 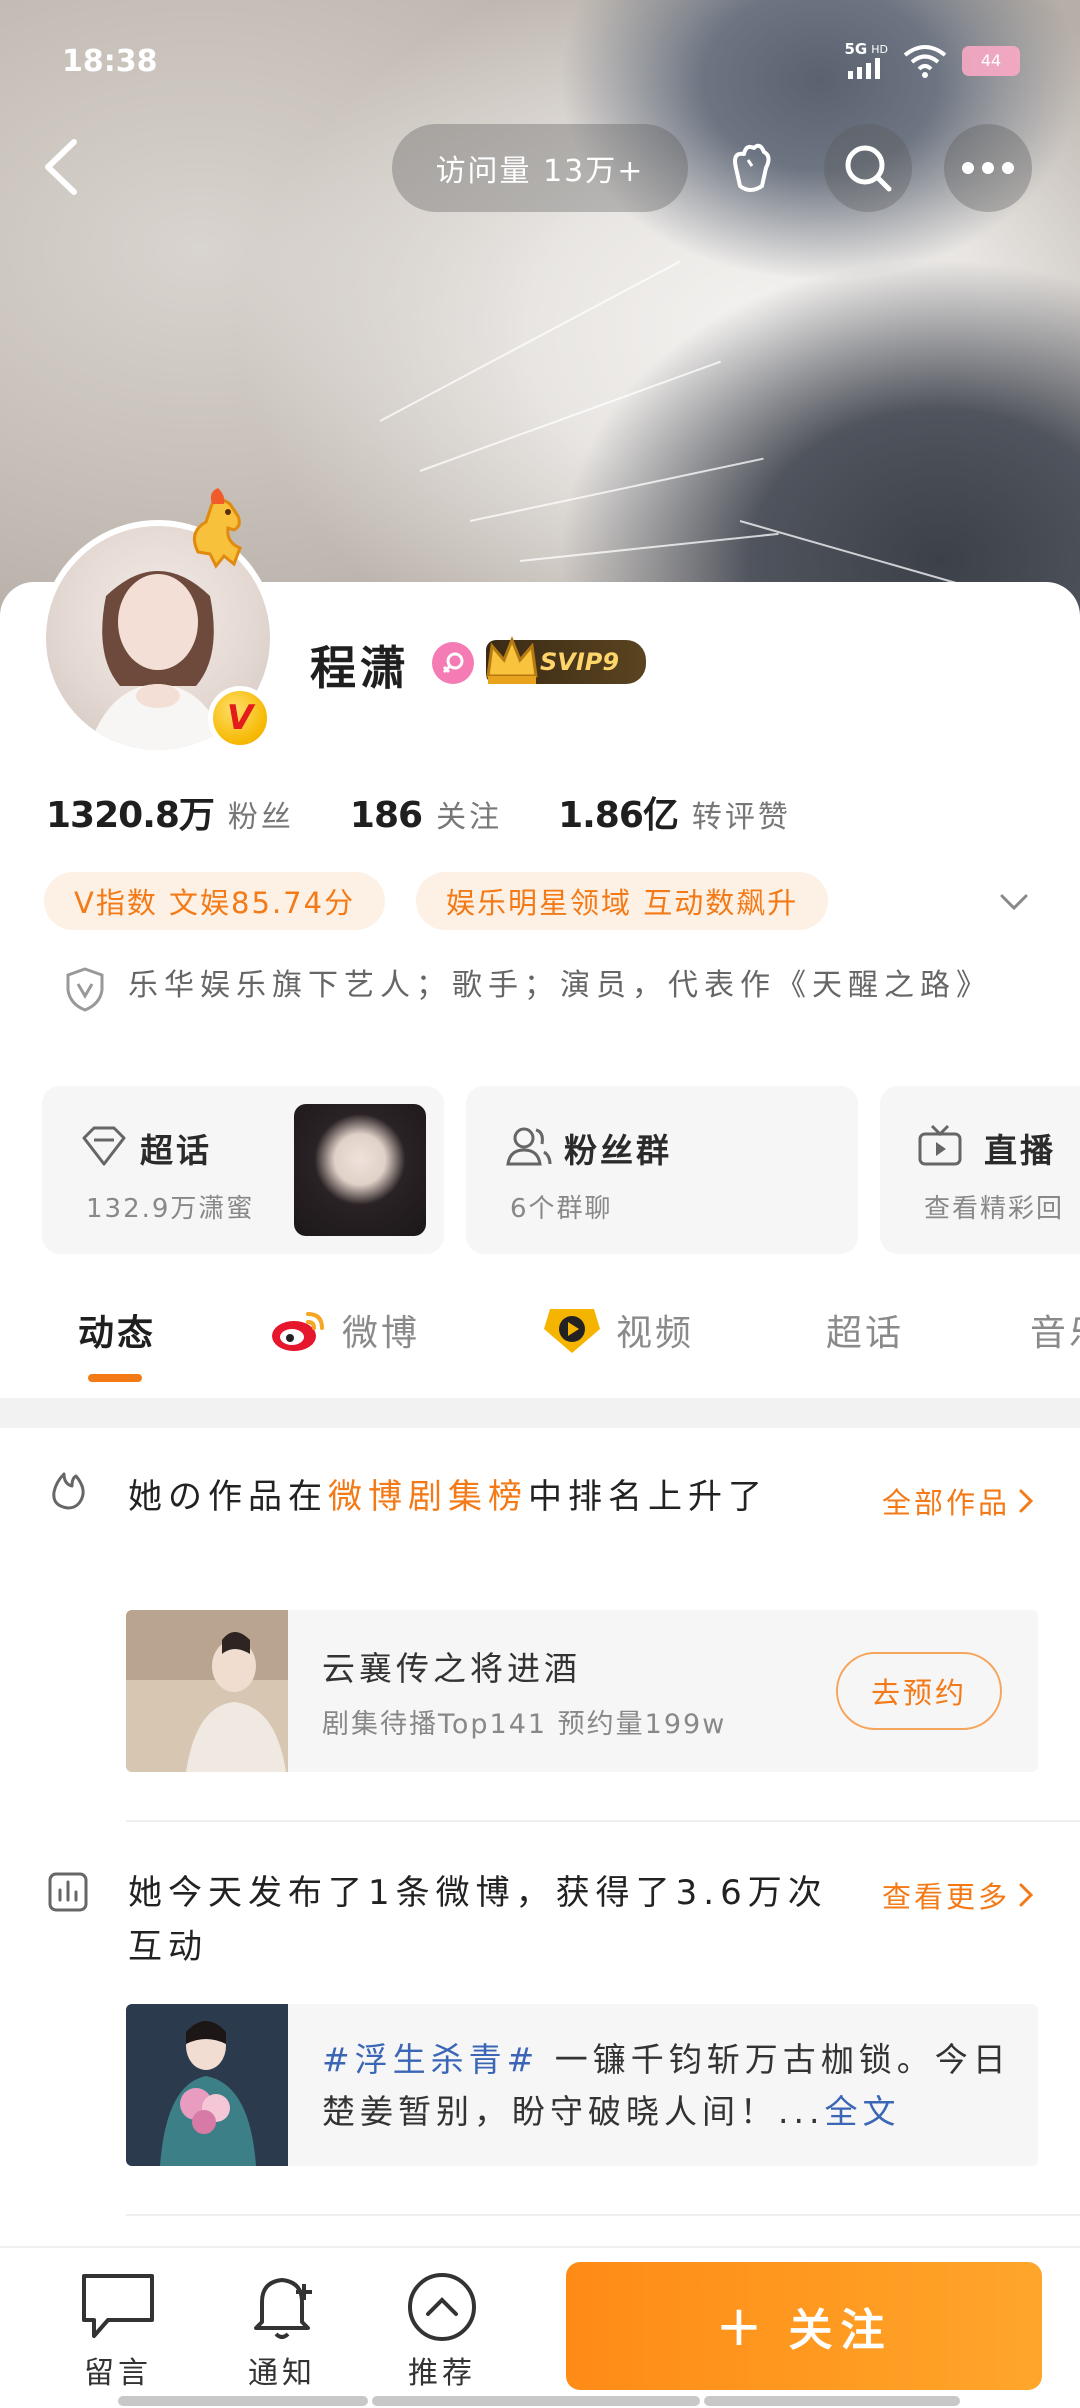 I want to click on tab-video: 视频, so click(x=618, y=1330).